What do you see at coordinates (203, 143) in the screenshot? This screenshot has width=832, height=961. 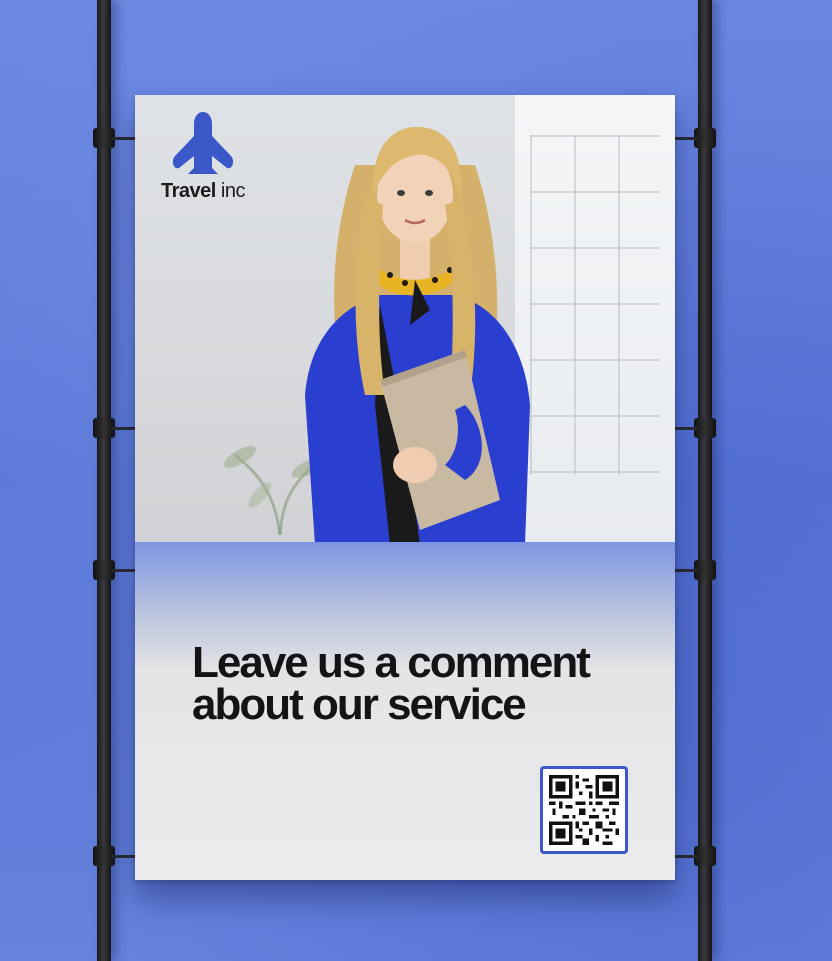 I see `airplane-logo-icon` at bounding box center [203, 143].